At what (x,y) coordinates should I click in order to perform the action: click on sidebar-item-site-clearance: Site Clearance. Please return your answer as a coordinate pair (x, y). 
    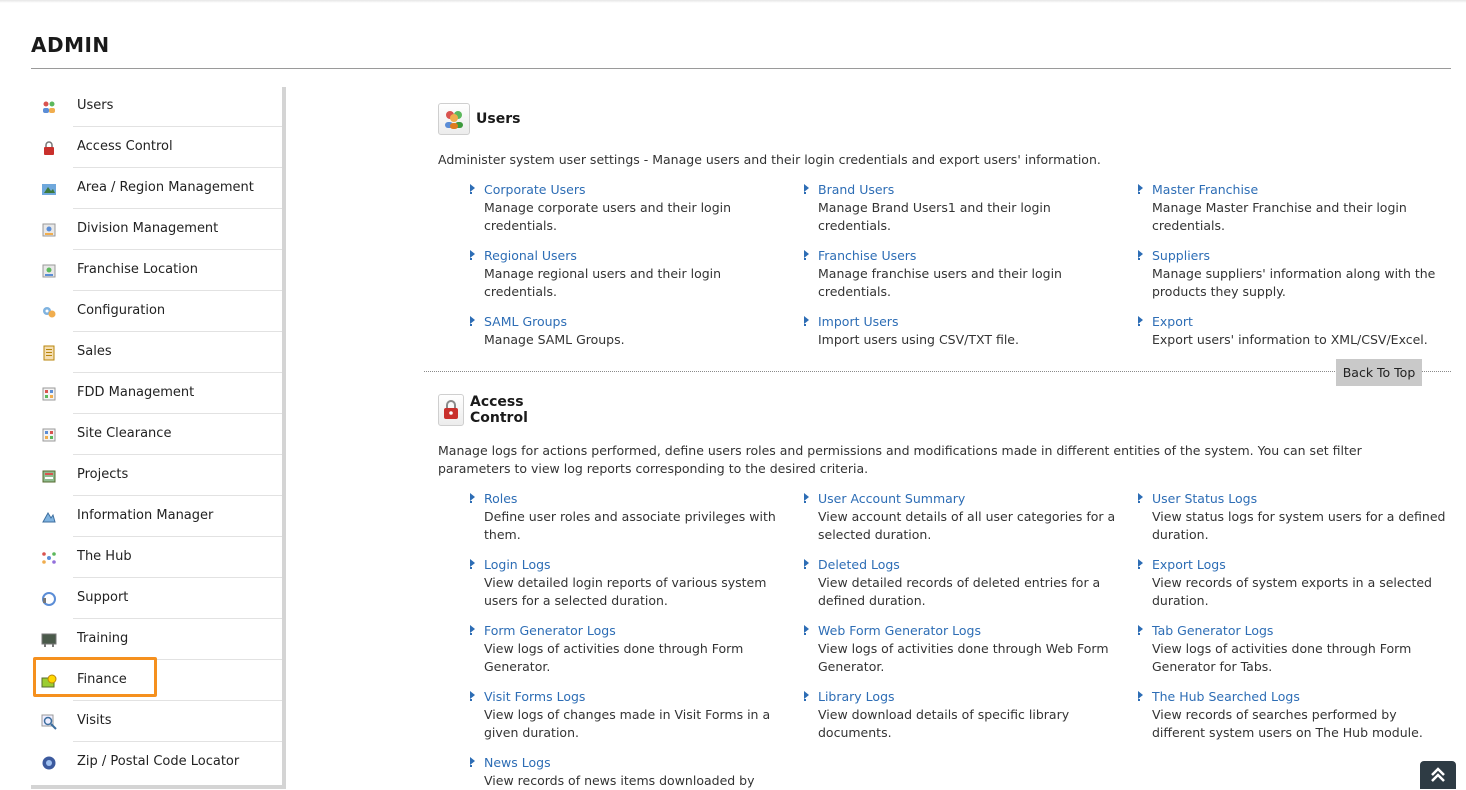
    Looking at the image, I should click on (156, 435).